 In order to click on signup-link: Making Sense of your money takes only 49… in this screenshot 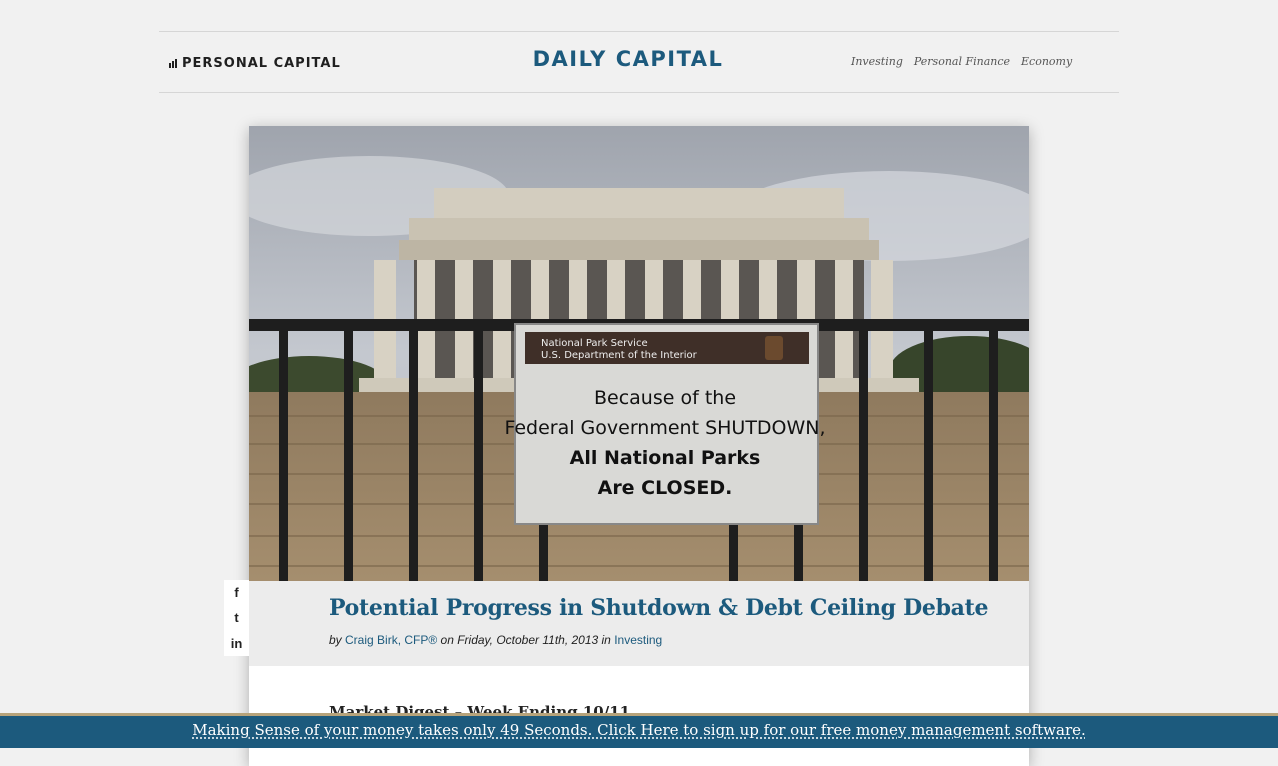, I will do `click(639, 730)`.